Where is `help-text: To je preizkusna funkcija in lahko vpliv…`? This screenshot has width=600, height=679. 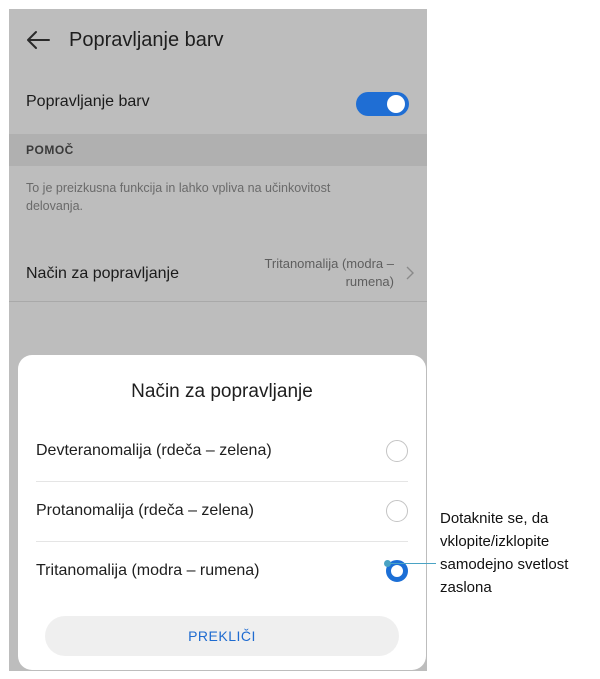 help-text: To je preizkusna funkcija in lahko vpliv… is located at coordinates (178, 197).